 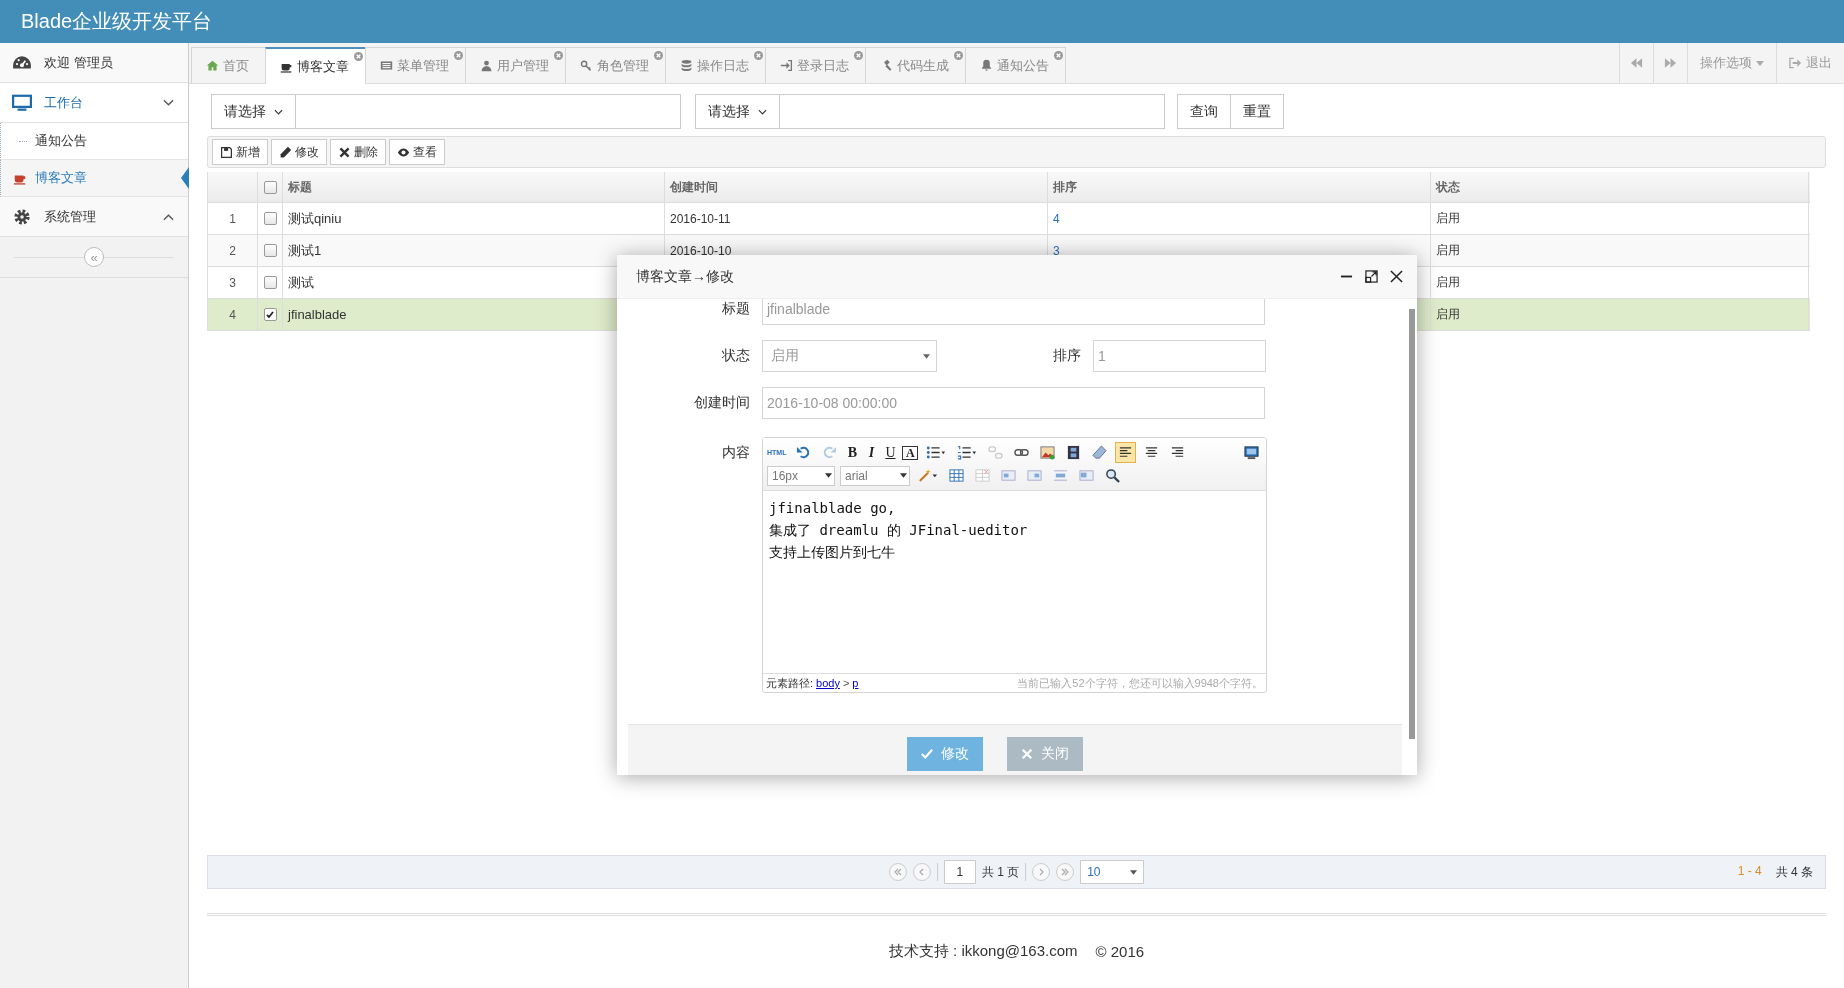 I want to click on field-label: 排序, so click(x=1066, y=356).